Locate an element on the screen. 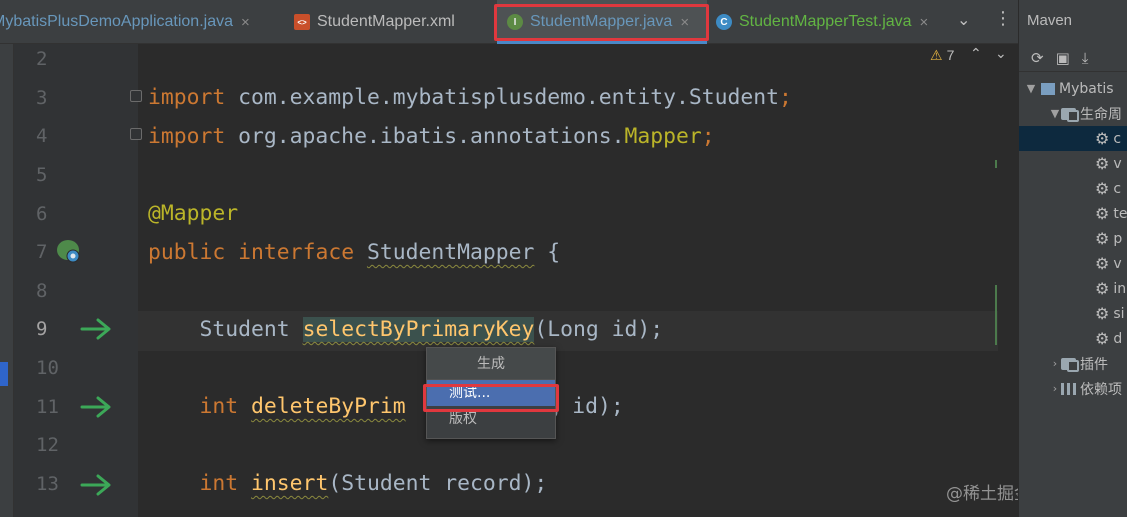 This screenshot has height=517, width=1127. maven-toolbar: ⟳ ▣ ⤓ is located at coordinates (1073, 58).